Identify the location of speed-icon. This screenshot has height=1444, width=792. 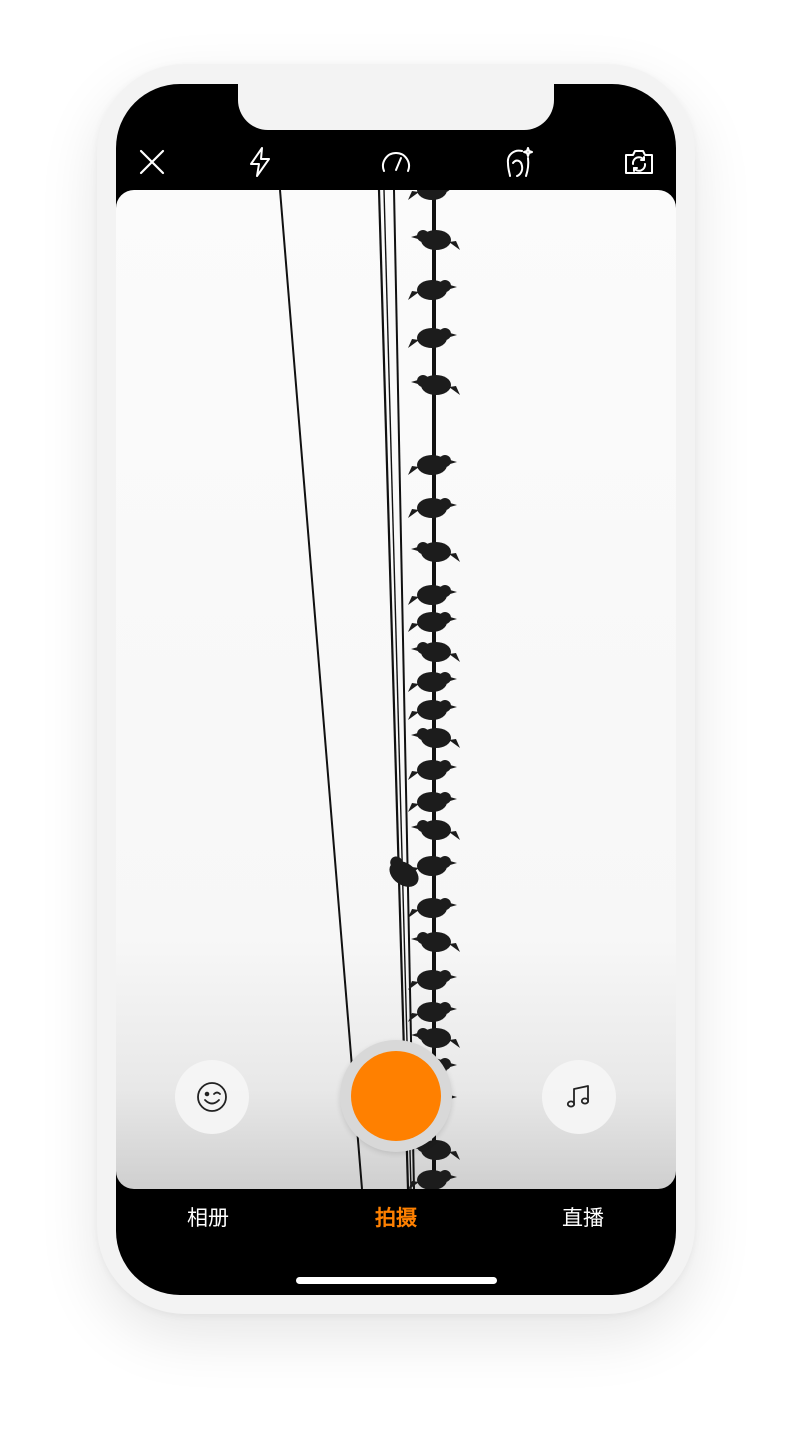
(396, 162).